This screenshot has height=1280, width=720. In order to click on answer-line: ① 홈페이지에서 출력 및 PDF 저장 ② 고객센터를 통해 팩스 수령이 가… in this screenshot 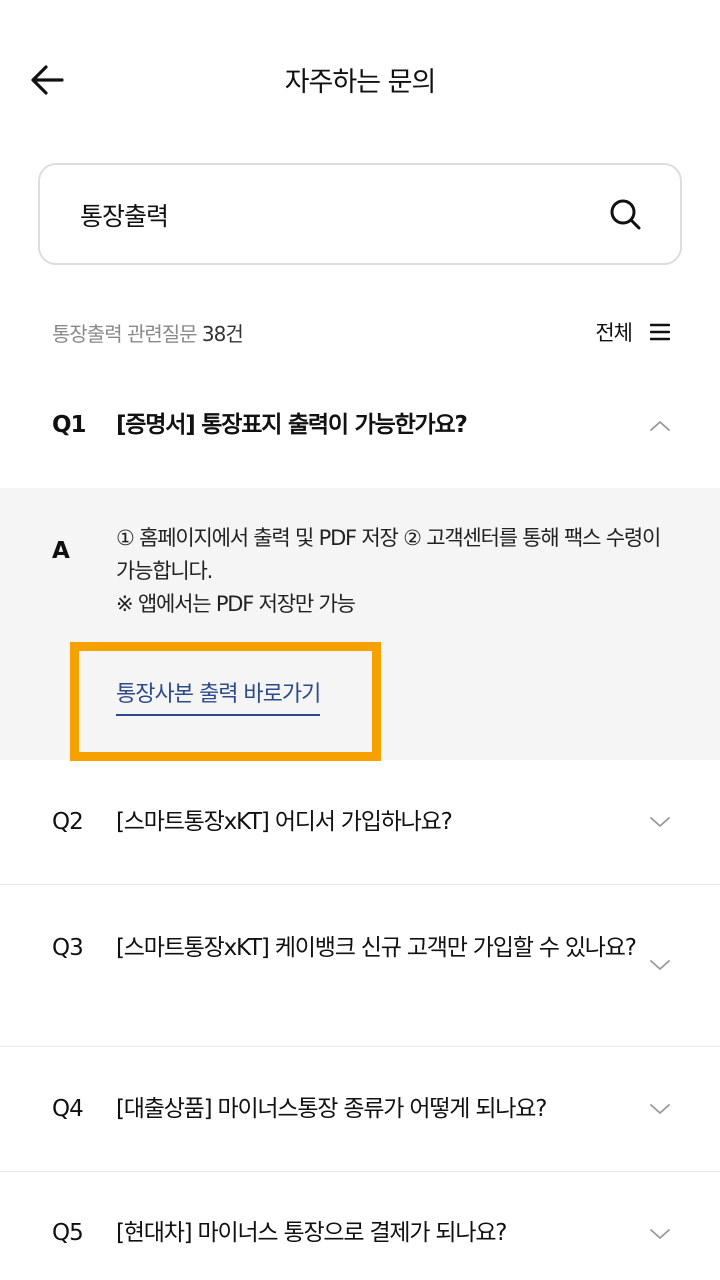, I will do `click(388, 554)`.